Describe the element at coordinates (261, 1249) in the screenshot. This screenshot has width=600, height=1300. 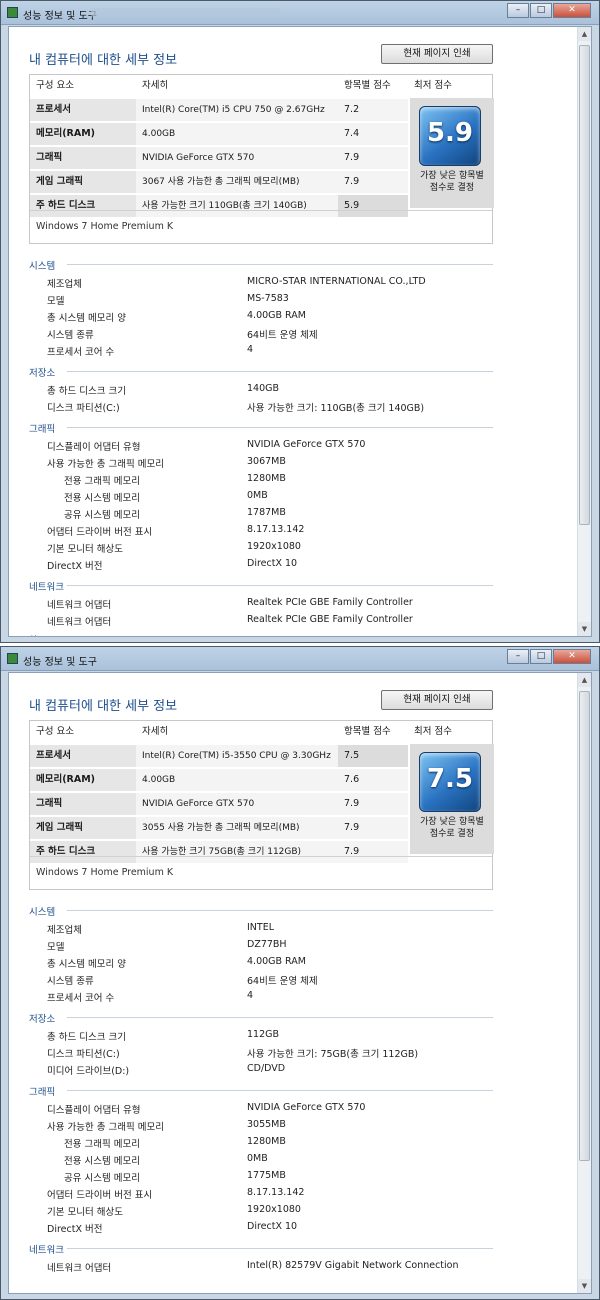
I see `section-network: 네트워크` at that location.